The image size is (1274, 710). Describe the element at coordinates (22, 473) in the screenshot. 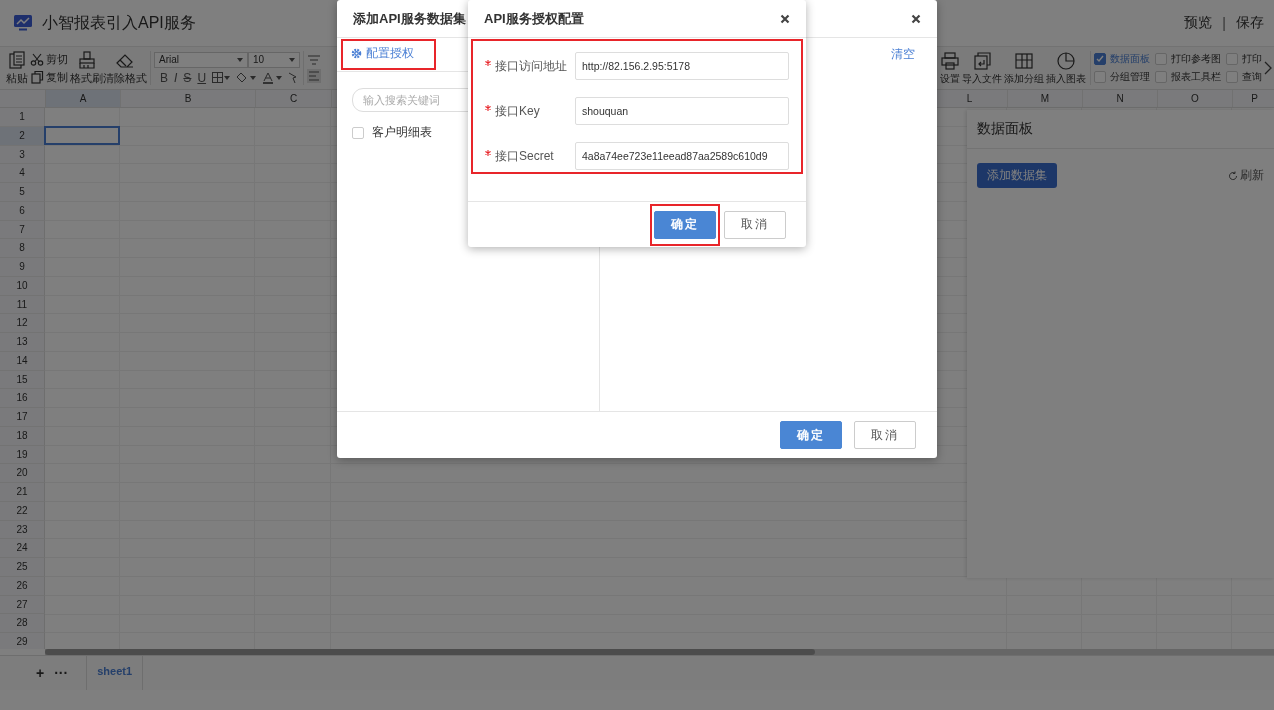

I see `row-header: 20` at that location.